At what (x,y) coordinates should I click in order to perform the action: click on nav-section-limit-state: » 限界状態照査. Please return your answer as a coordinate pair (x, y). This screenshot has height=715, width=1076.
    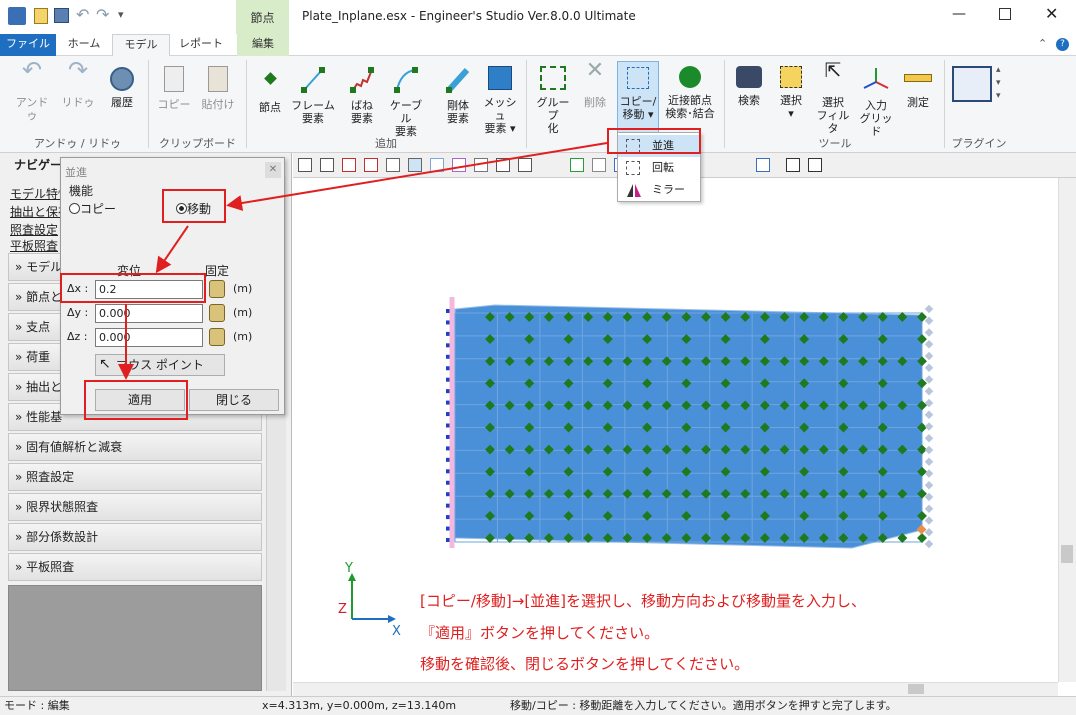
    Looking at the image, I should click on (135, 507).